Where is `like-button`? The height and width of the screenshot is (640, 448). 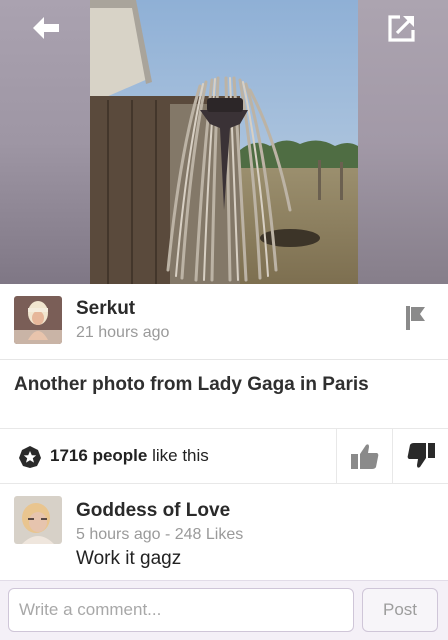
like-button is located at coordinates (364, 456).